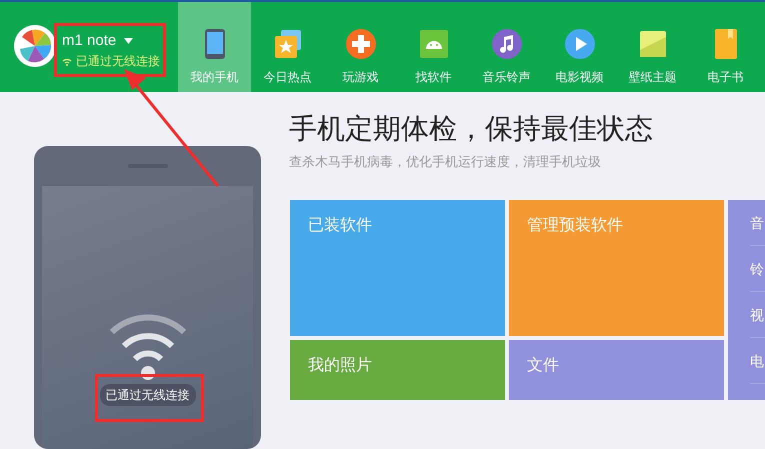  Describe the element at coordinates (118, 61) in the screenshot. I see `connection-status: 已通过无线连接` at that location.